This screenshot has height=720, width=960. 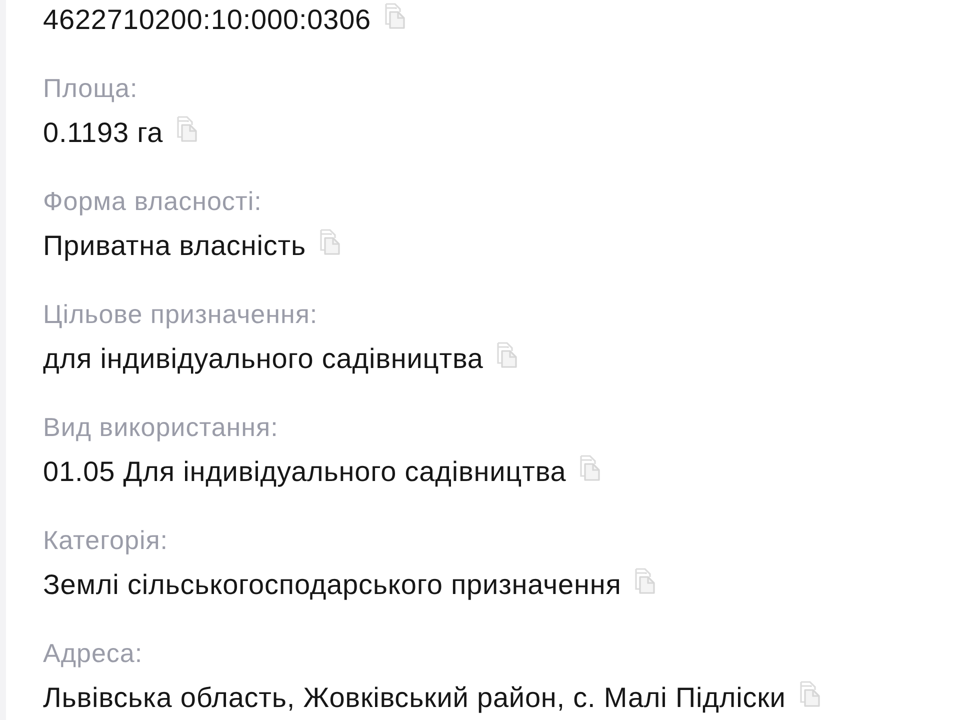 What do you see at coordinates (180, 314) in the screenshot?
I see `field-label: Цільове призначення:` at bounding box center [180, 314].